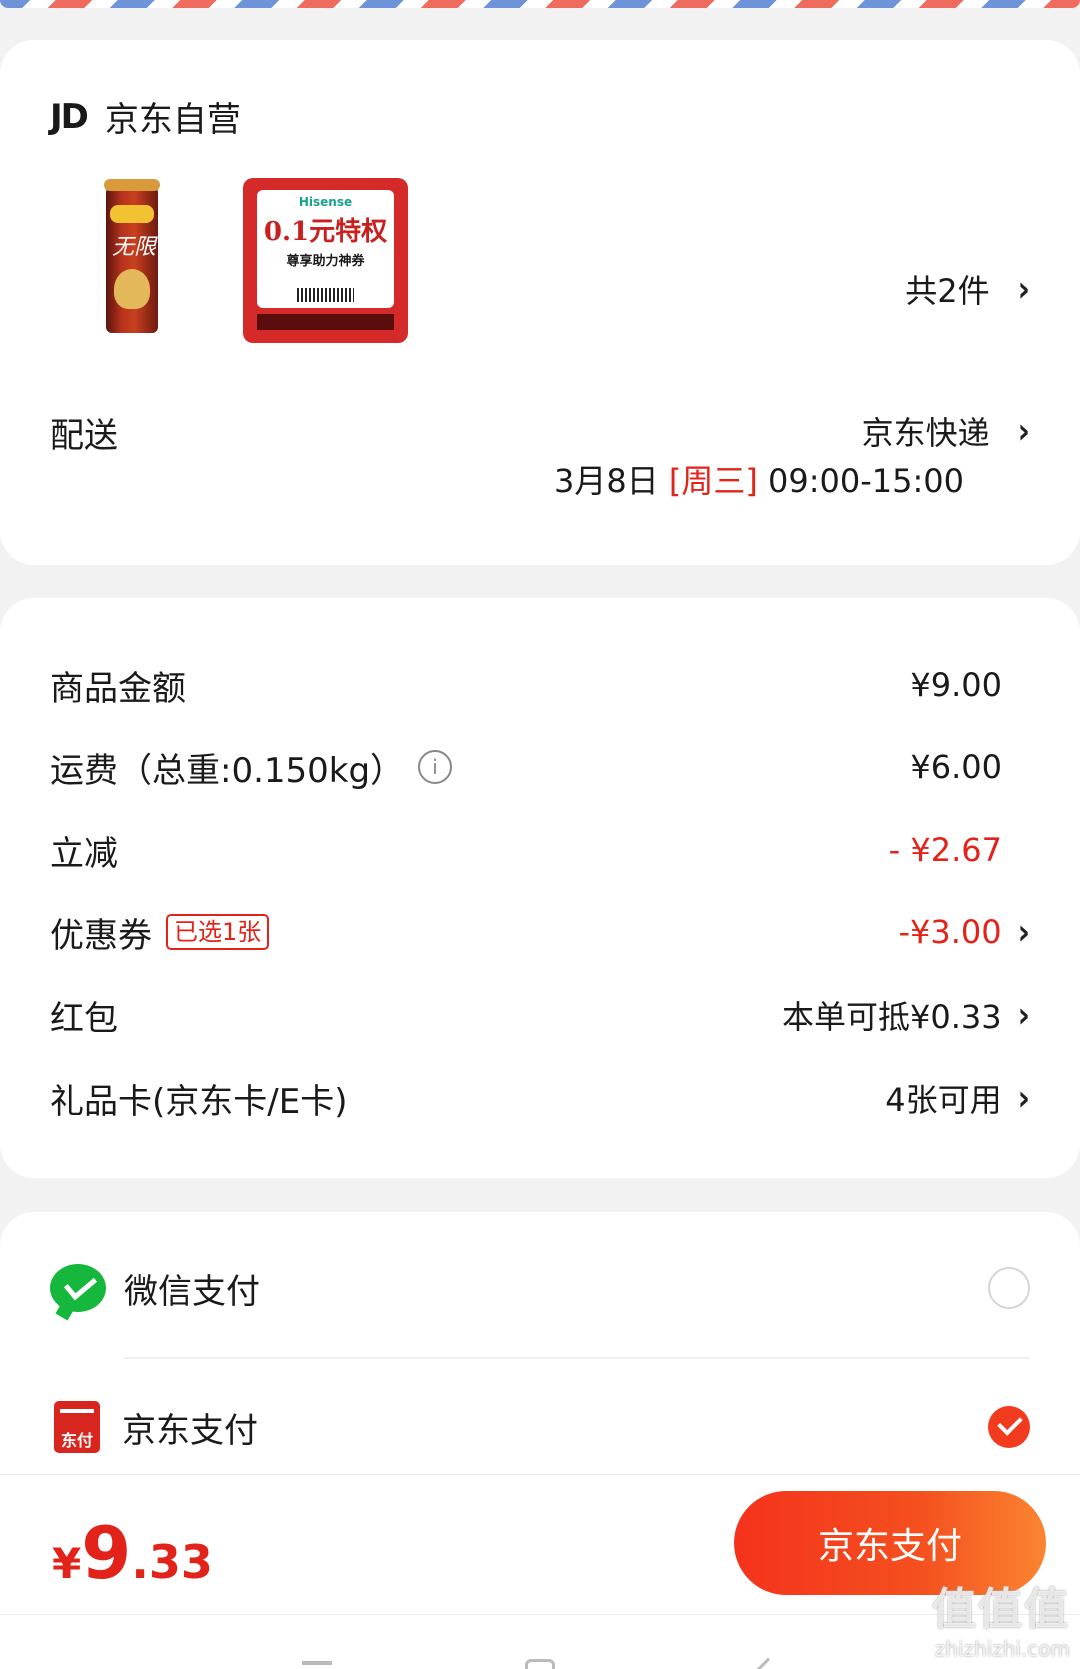  Describe the element at coordinates (577, 1358) in the screenshot. I see `divider` at that location.